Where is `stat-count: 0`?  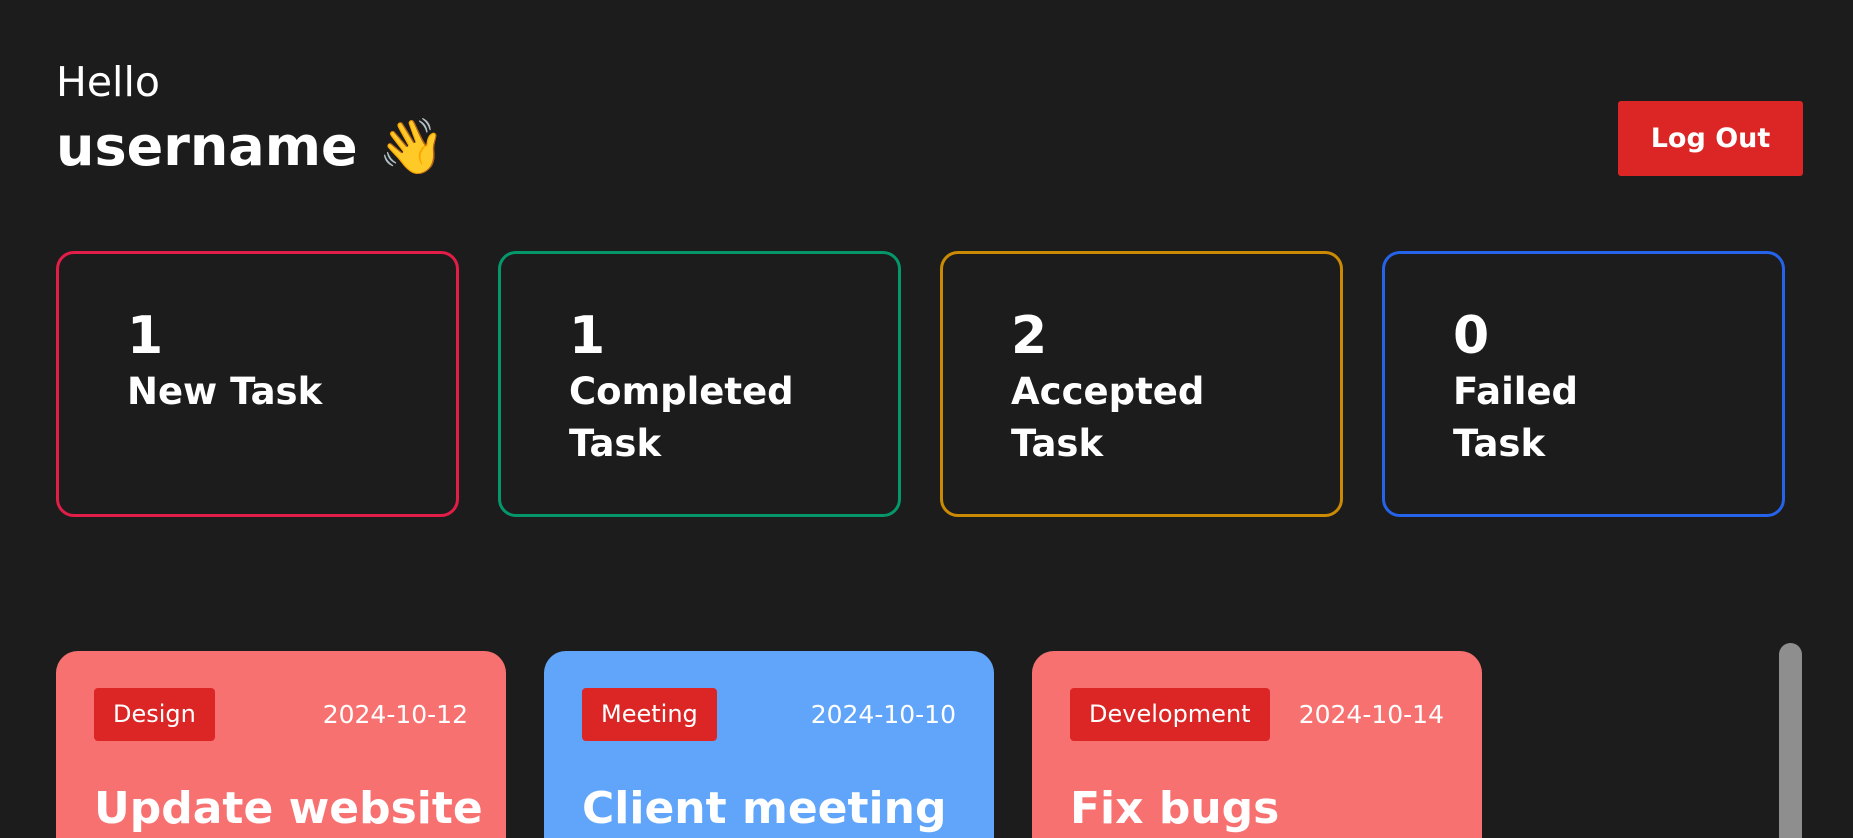 stat-count: 0 is located at coordinates (1471, 336).